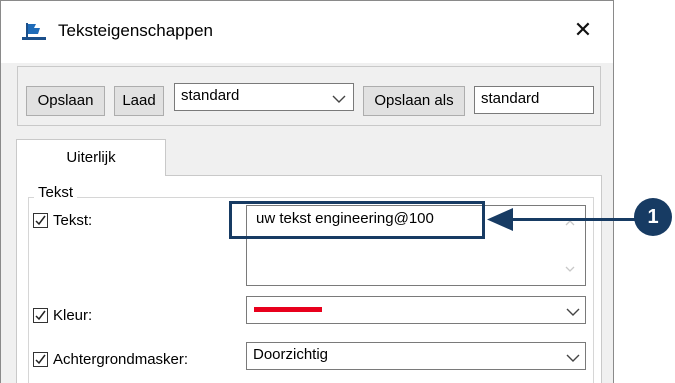 The width and height of the screenshot is (675, 383). What do you see at coordinates (288, 309) in the screenshot?
I see `color-swatch` at bounding box center [288, 309].